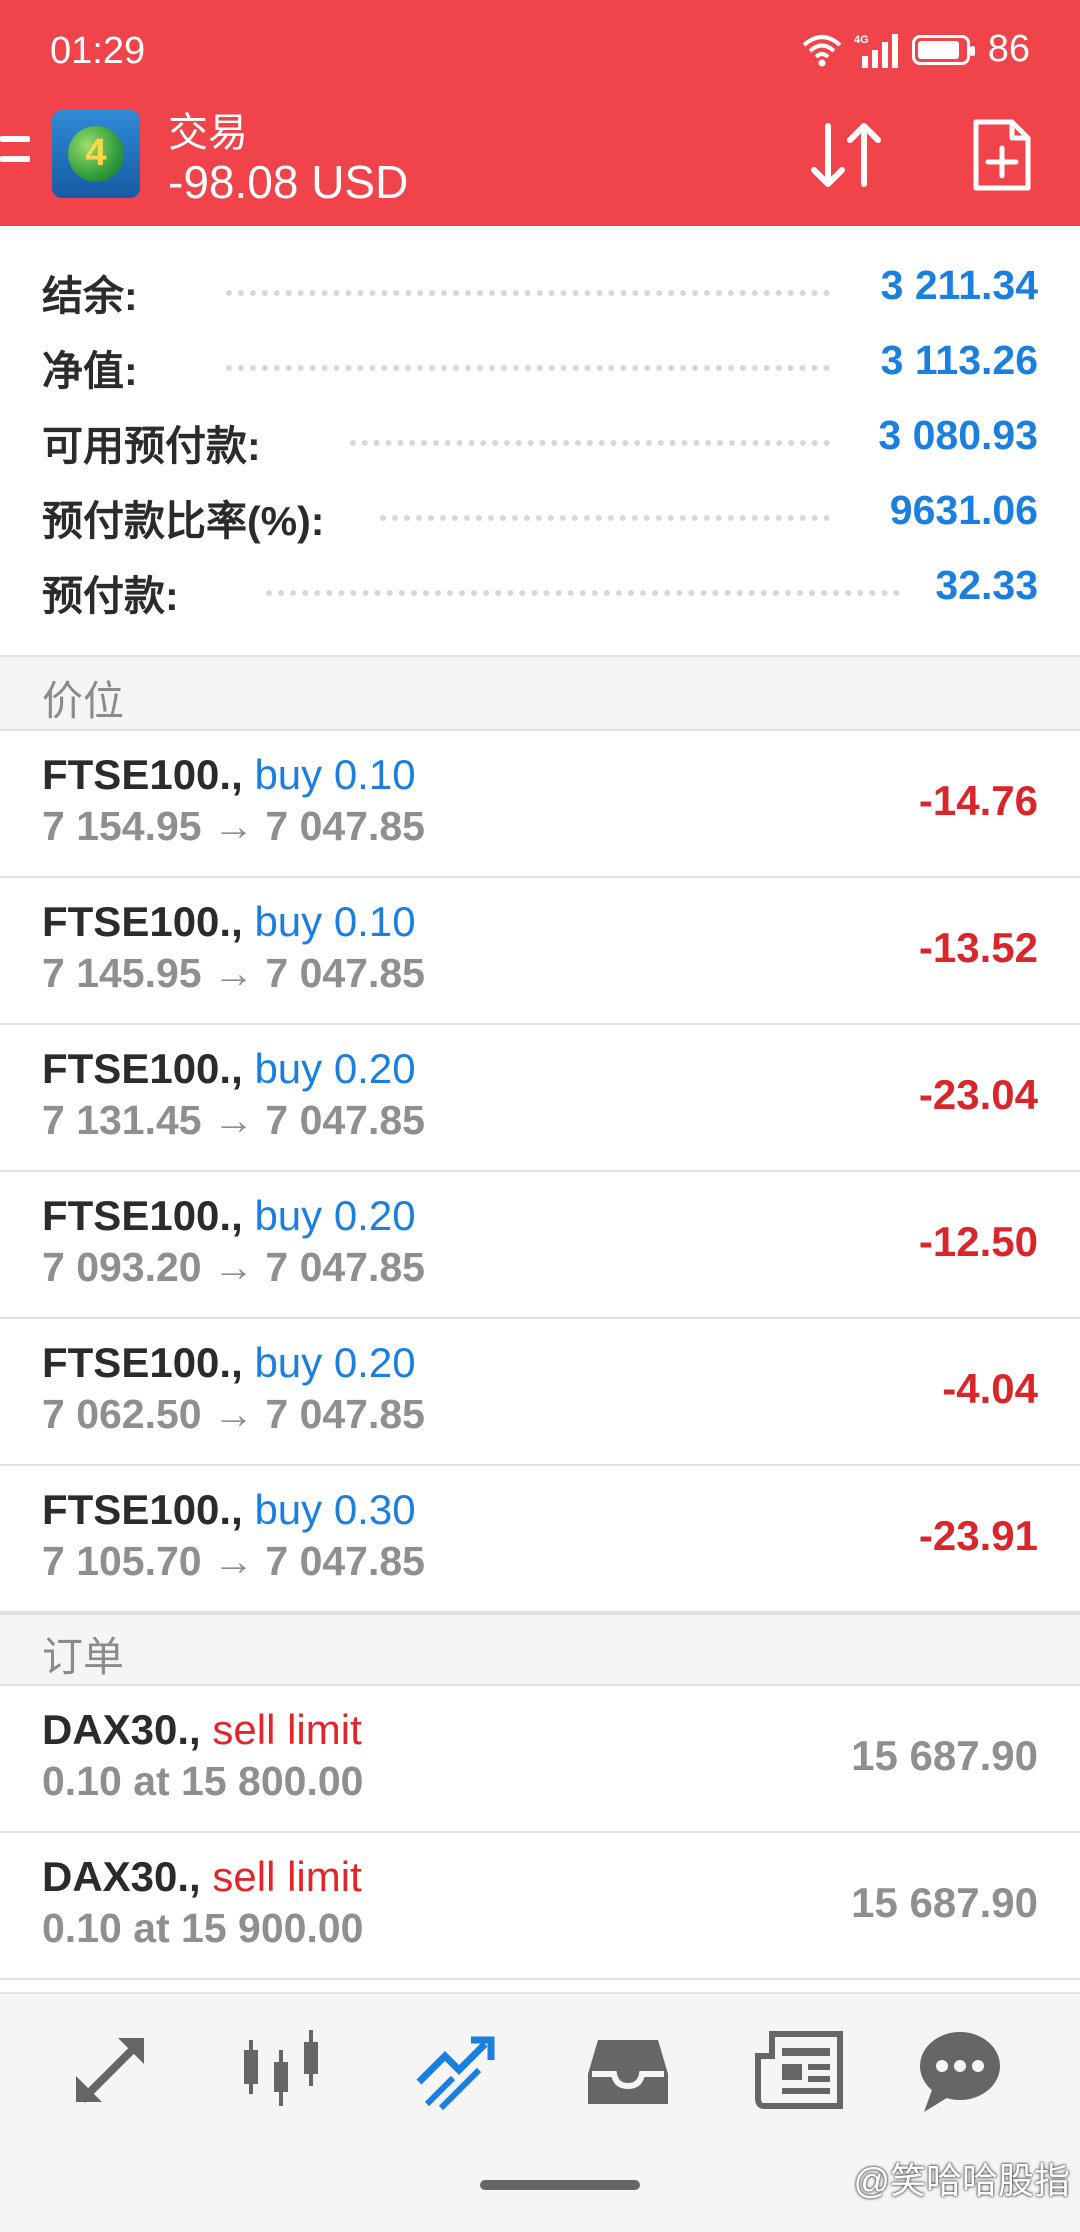 This screenshot has width=1080, height=2232. I want to click on watermark: @笑哈哈股指, so click(961, 2180).